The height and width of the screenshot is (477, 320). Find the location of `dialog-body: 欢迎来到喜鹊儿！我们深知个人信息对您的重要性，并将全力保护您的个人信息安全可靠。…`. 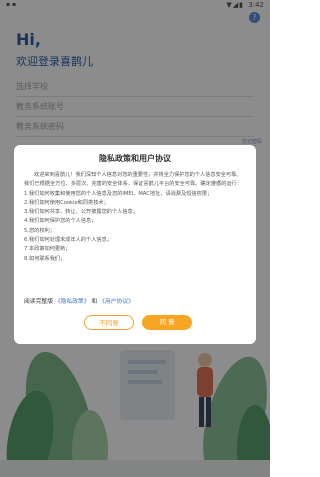

dialog-body: 欢迎来到喜鹊儿！我们深知个人信息对您的重要性，并将全力保护您的个人信息安全可靠。… is located at coordinates (135, 217).